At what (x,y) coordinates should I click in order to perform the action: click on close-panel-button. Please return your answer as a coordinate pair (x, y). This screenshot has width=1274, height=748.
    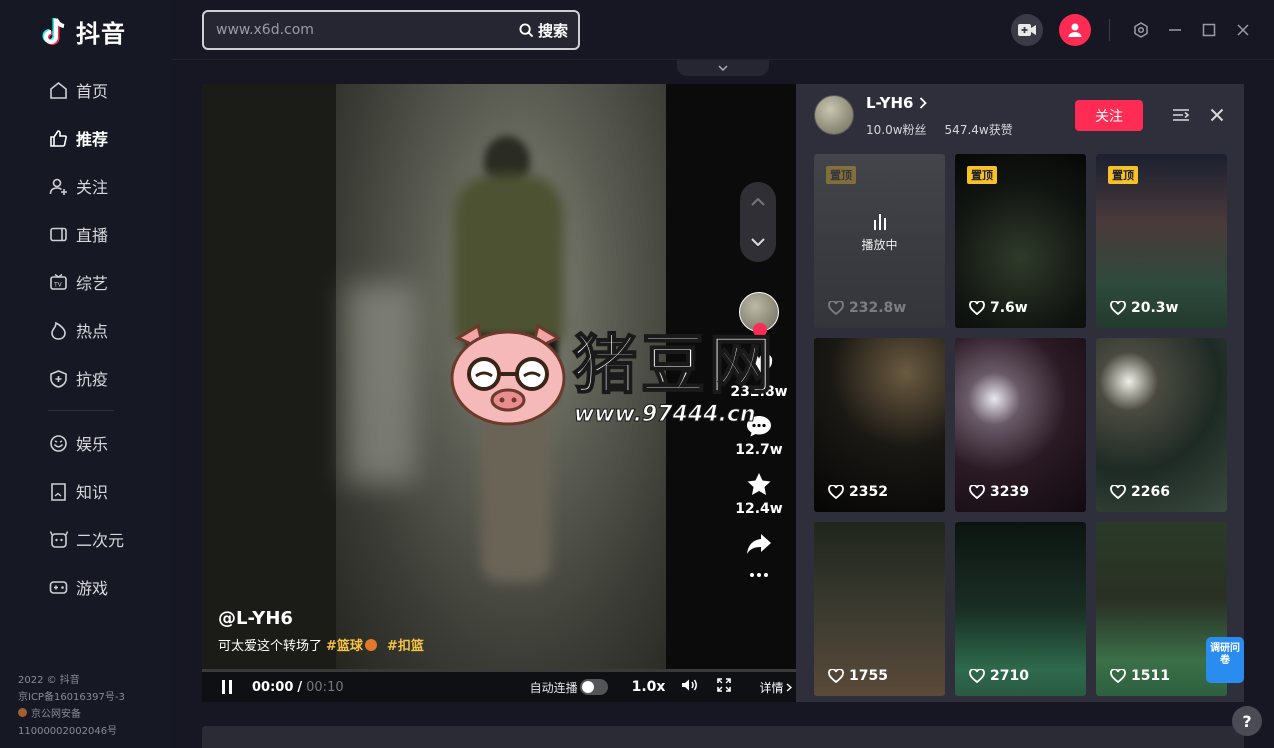
    Looking at the image, I should click on (1217, 115).